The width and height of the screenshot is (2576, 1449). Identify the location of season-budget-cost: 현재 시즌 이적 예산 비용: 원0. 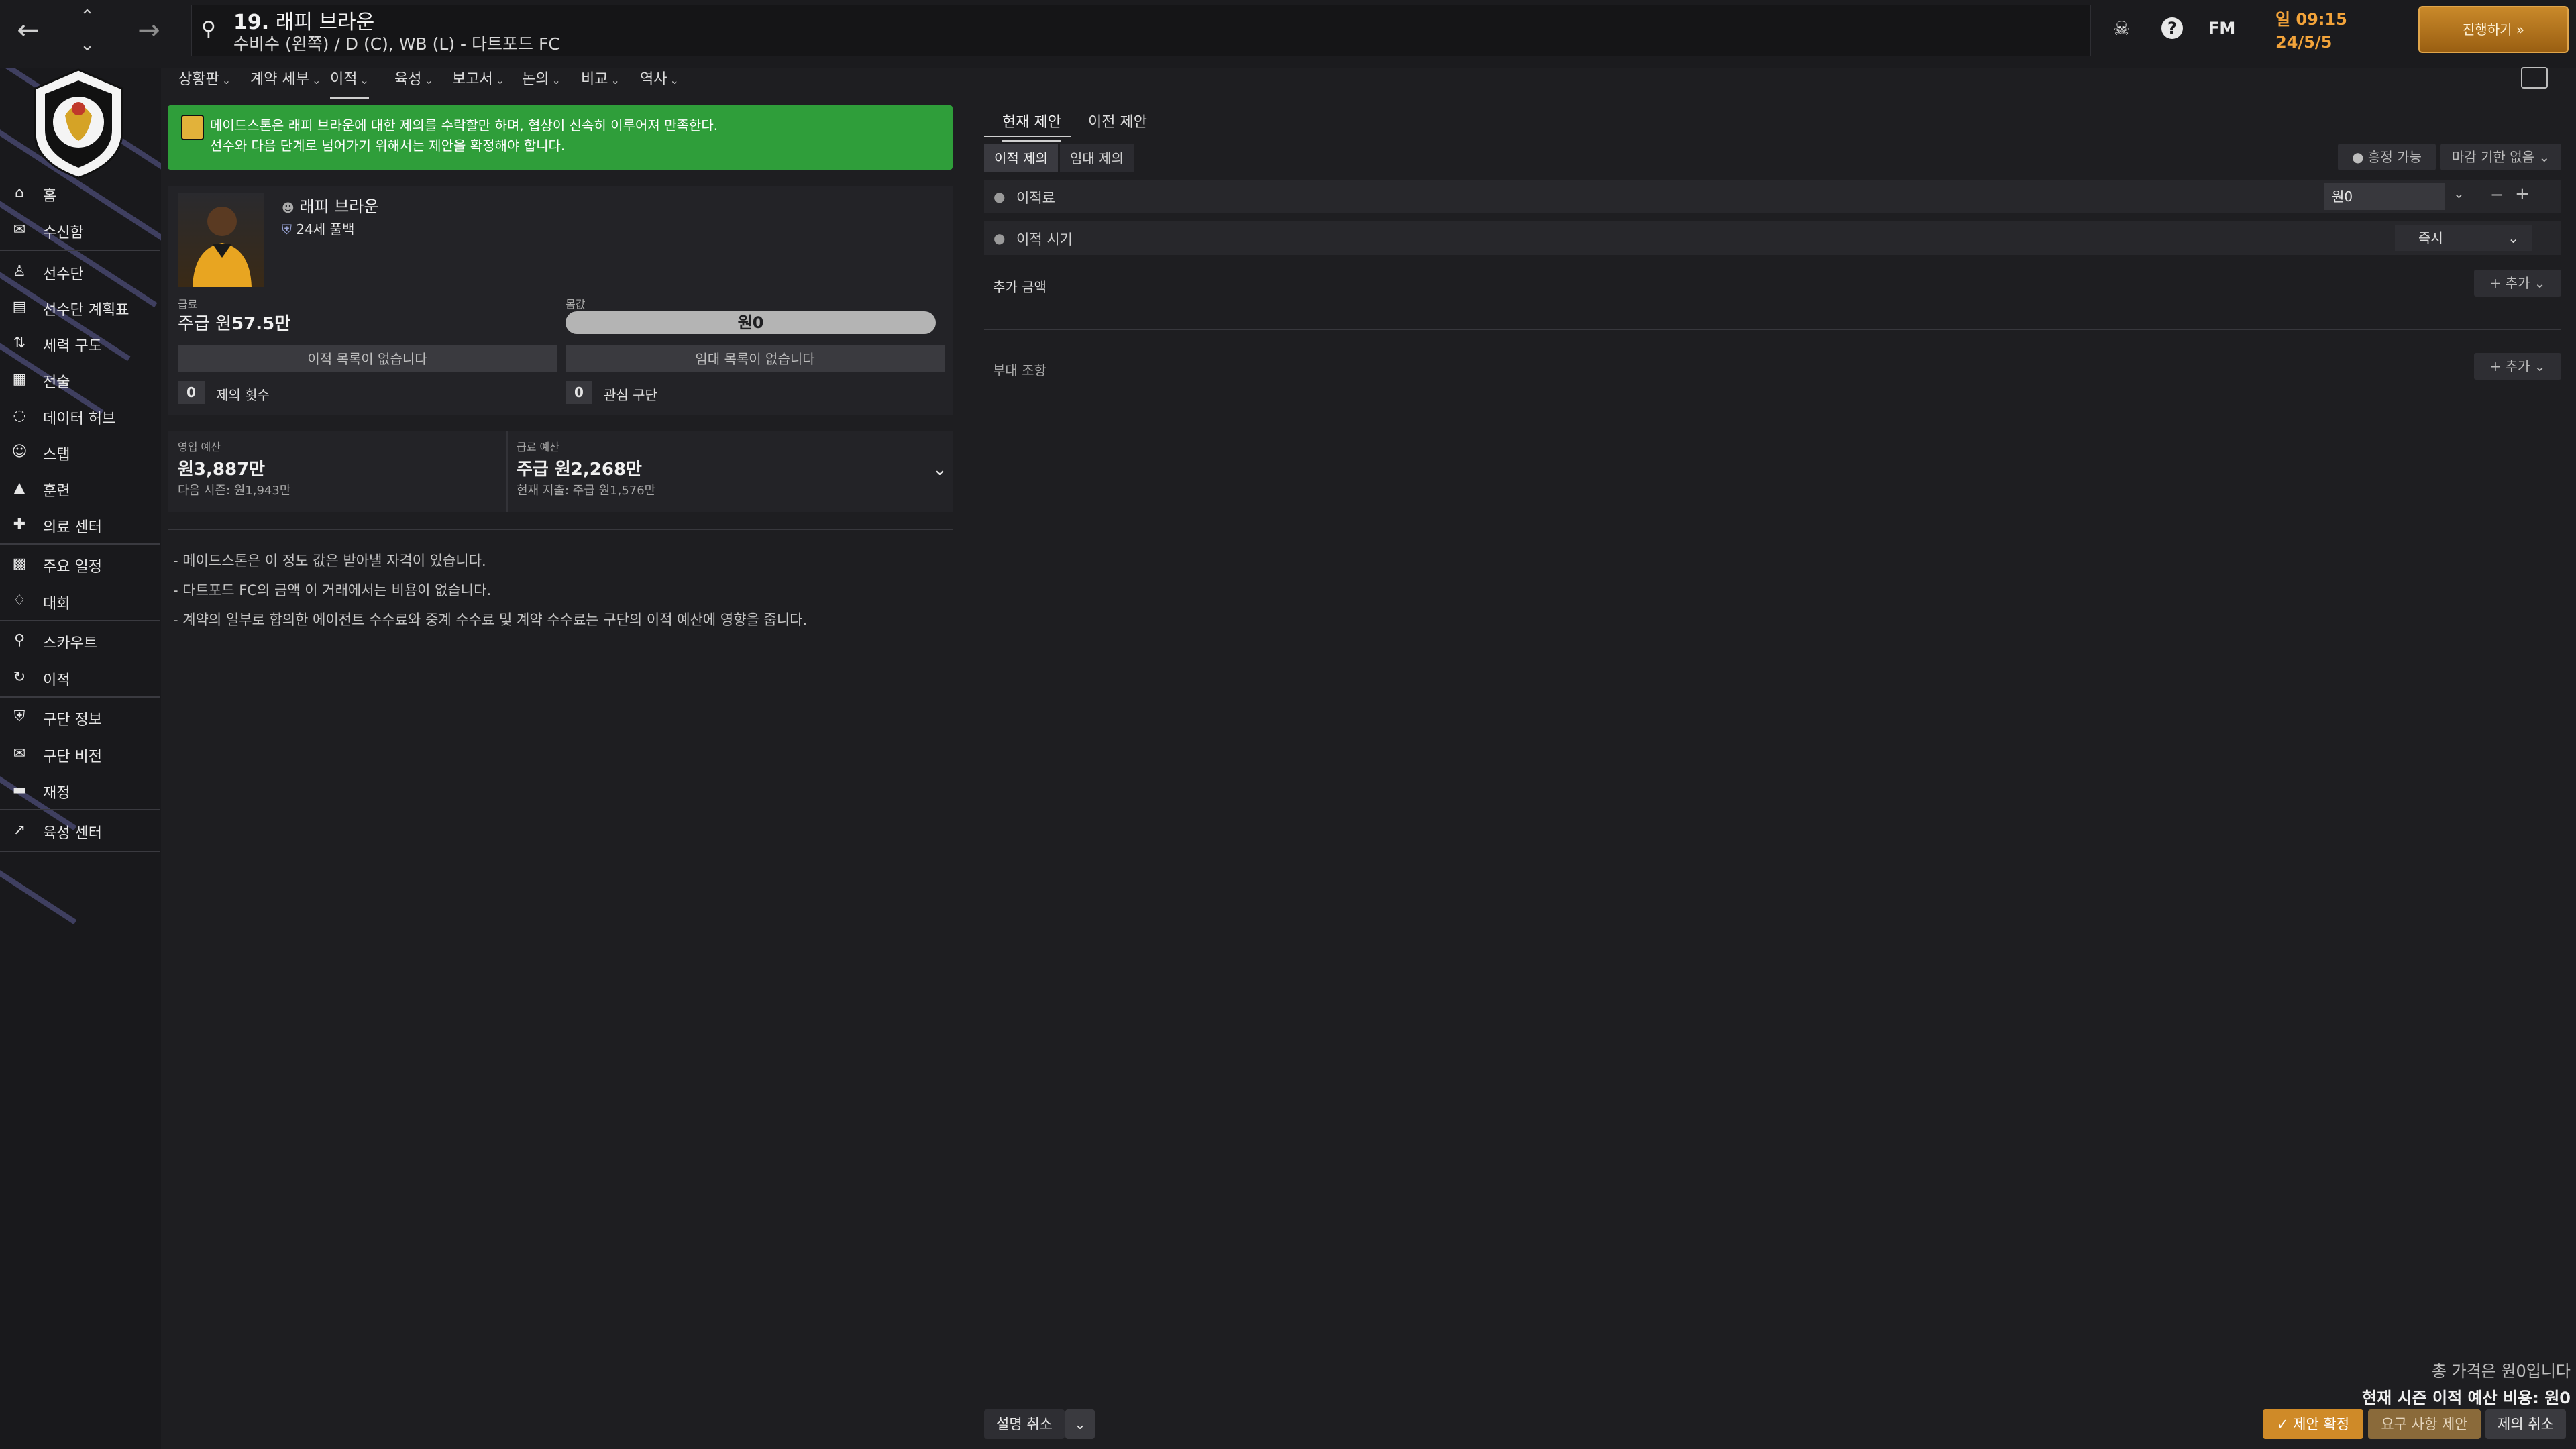
(2466, 1398).